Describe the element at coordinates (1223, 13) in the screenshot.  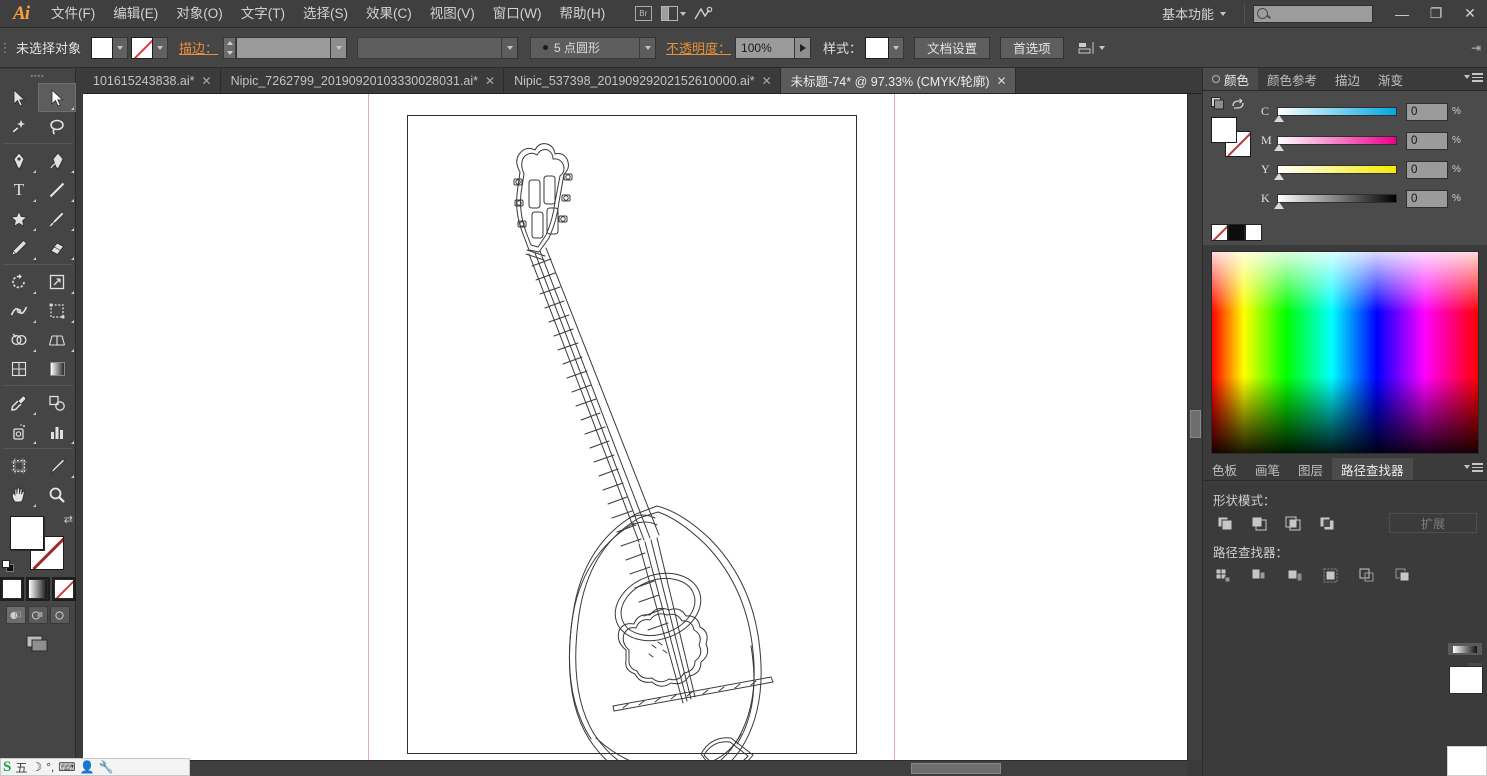
I see `chevron-down-icon` at that location.